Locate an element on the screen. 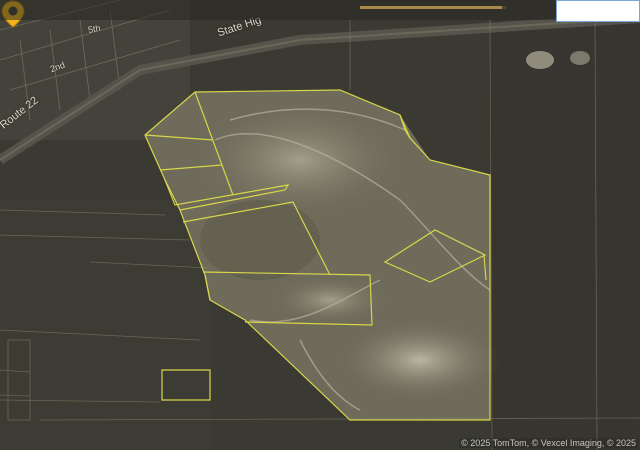 The image size is (640, 450). top-toolbar is located at coordinates (320, 10).